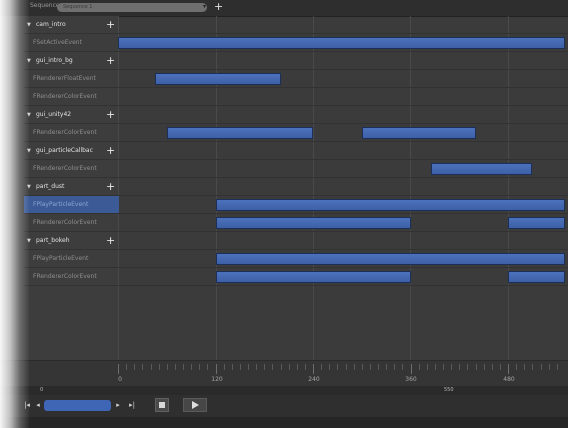 The width and height of the screenshot is (568, 428). Describe the element at coordinates (284, 241) in the screenshot. I see `track-group-row: ▼ part_bokeh +` at that location.